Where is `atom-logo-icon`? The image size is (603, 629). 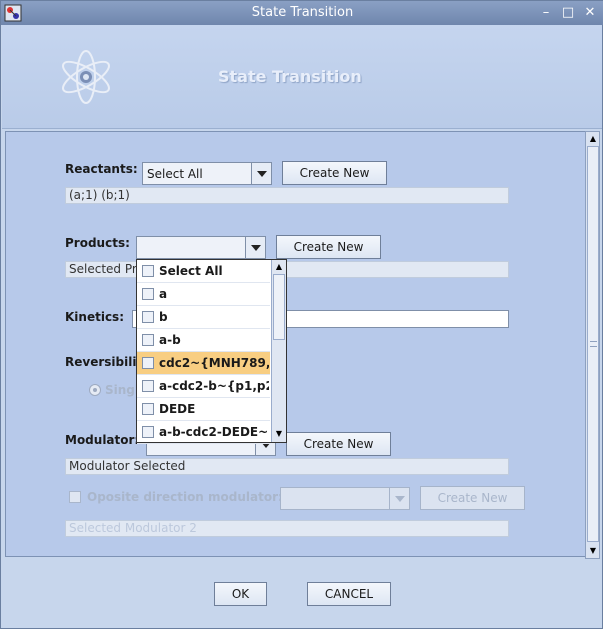
atom-logo-icon is located at coordinates (86, 77).